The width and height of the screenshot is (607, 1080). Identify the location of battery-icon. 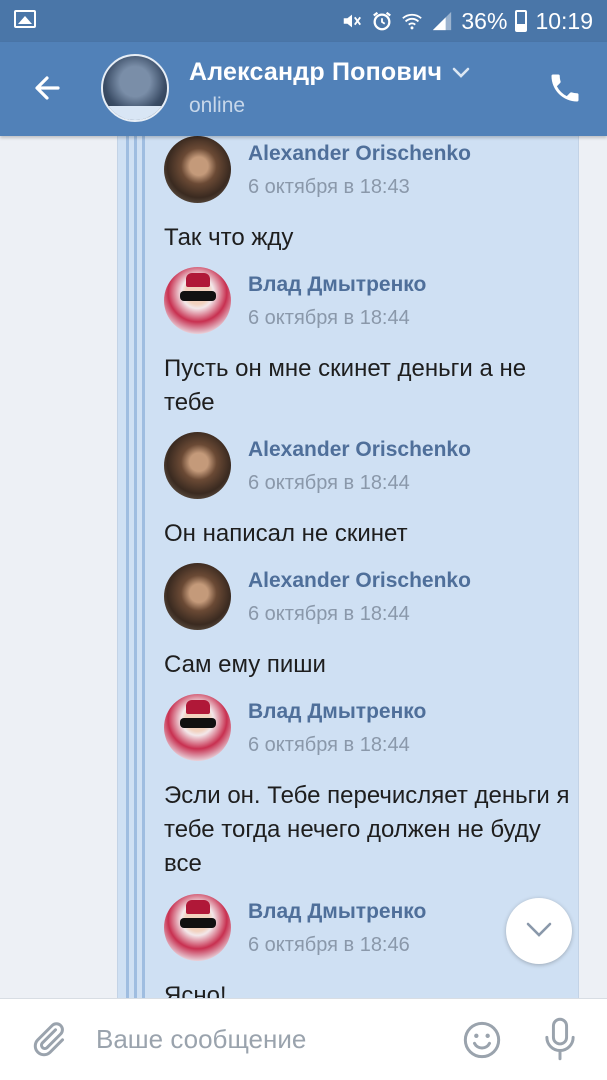
(521, 21).